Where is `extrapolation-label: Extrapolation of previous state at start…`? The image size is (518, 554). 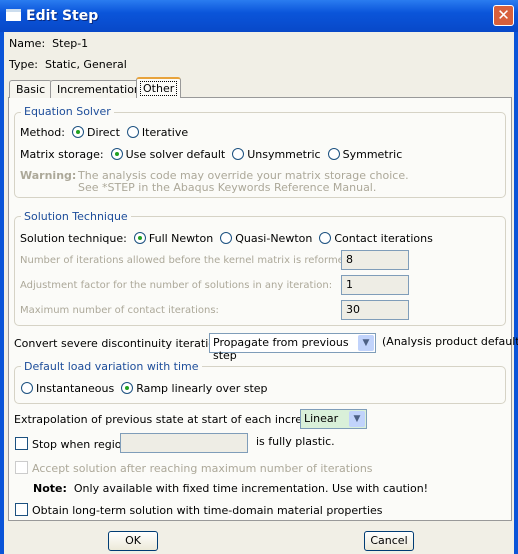 extrapolation-label: Extrapolation of previous state at start… is located at coordinates (174, 419).